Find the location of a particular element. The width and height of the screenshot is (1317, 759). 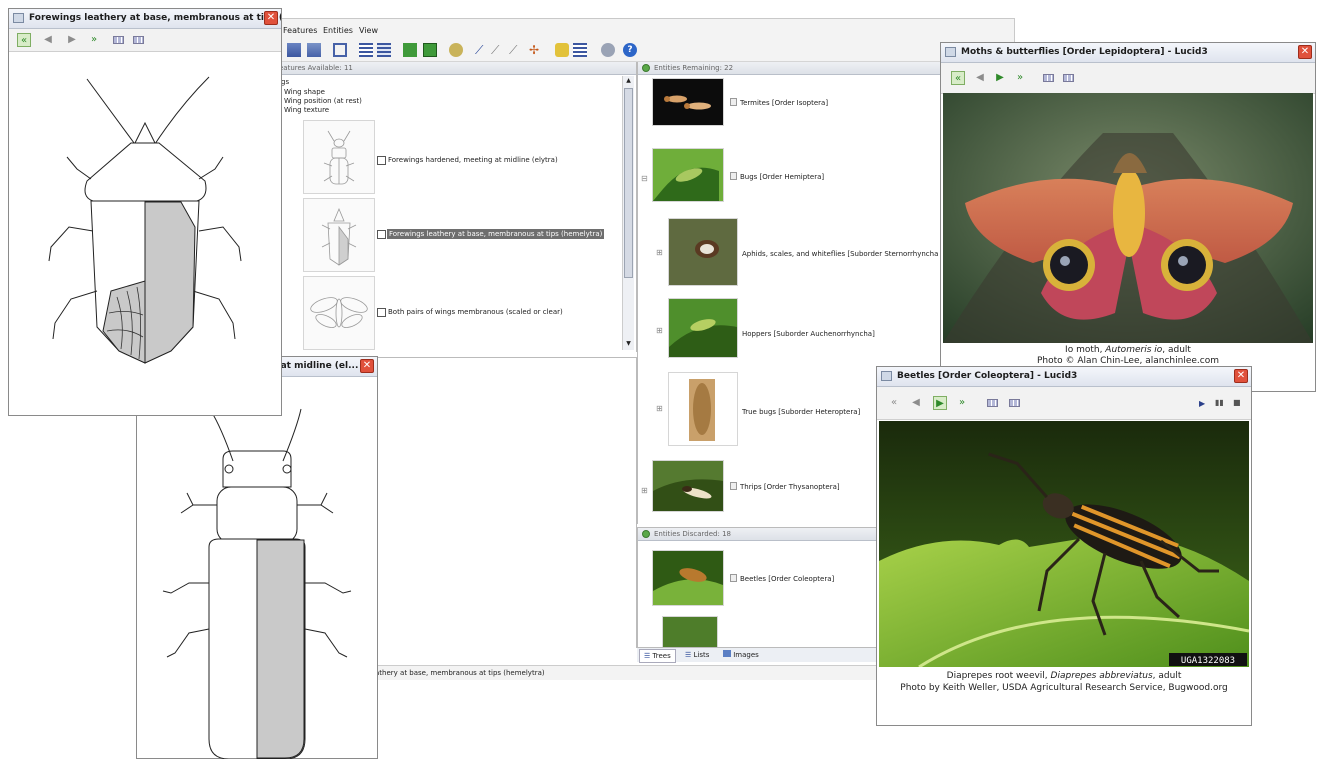

tree-view-icon is located at coordinates (294, 50).